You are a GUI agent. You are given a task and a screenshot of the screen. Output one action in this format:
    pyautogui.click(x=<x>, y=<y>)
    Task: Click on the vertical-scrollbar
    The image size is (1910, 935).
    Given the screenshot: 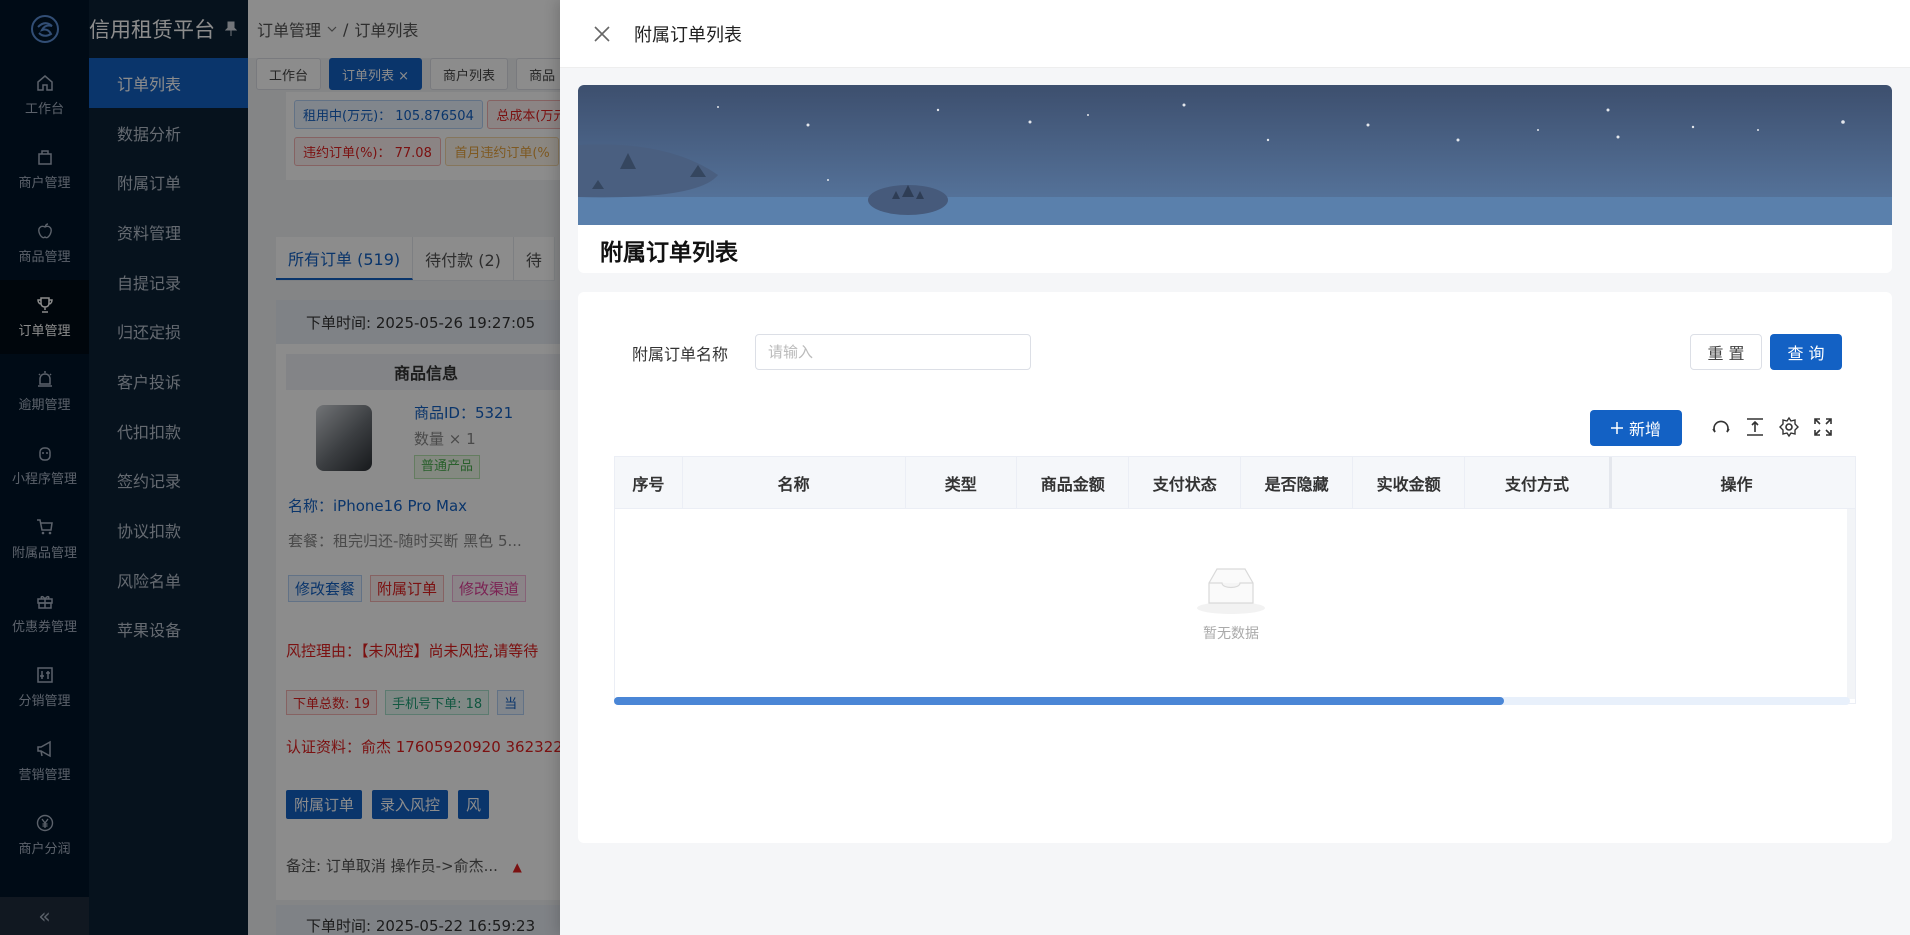 What is the action you would take?
    pyautogui.click(x=1851, y=604)
    